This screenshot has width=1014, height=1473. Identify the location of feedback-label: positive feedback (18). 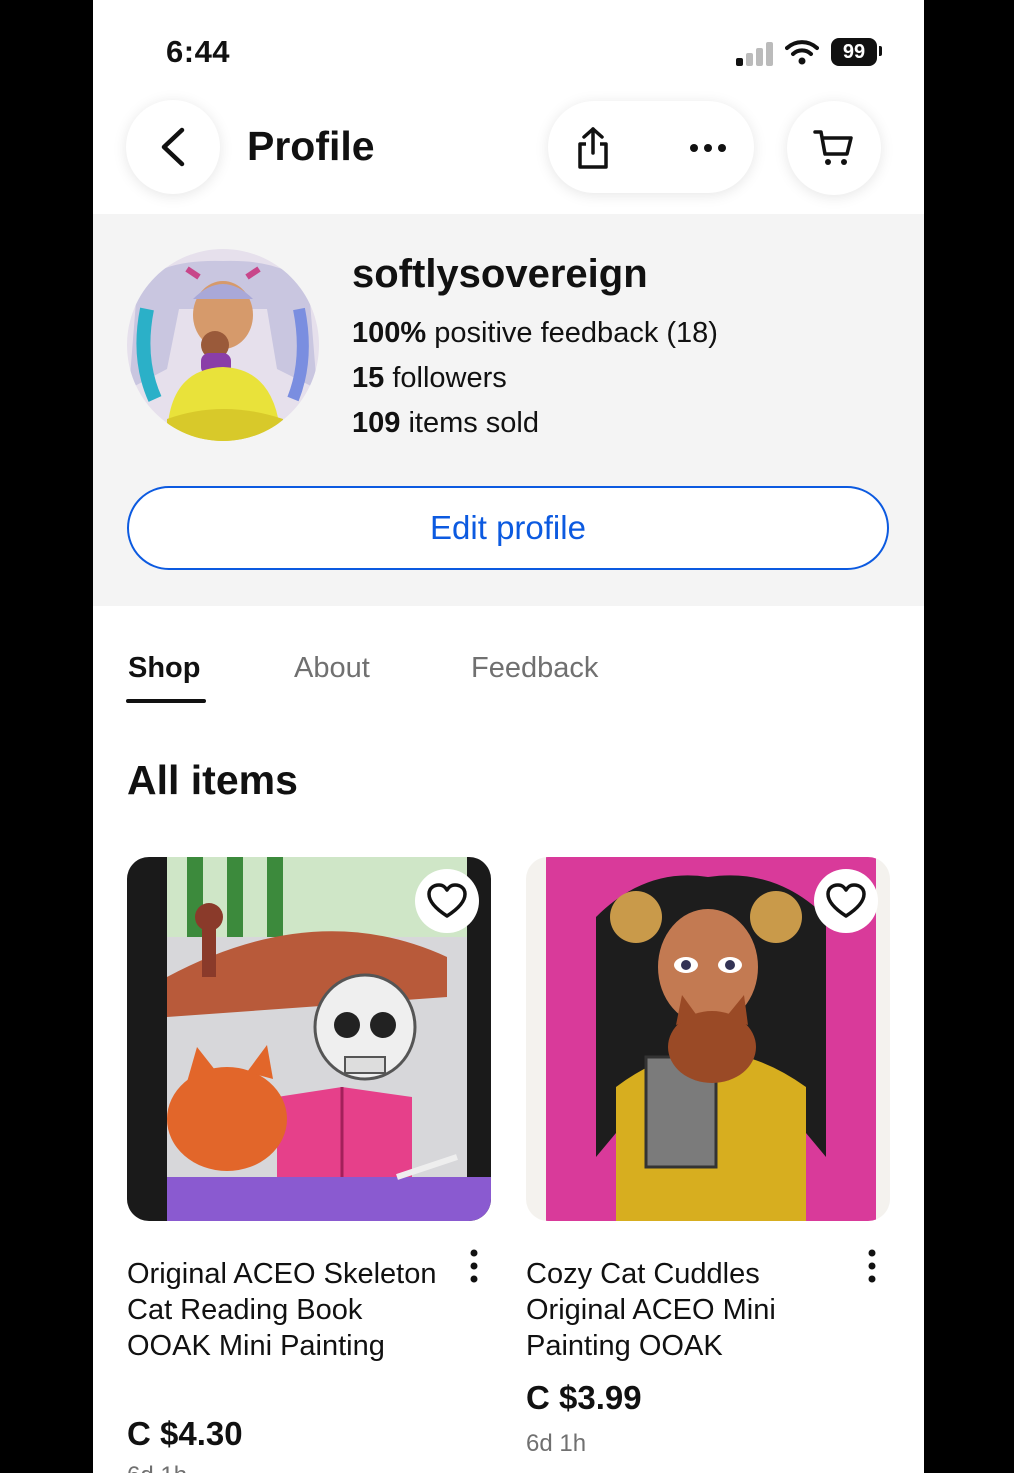
(576, 333).